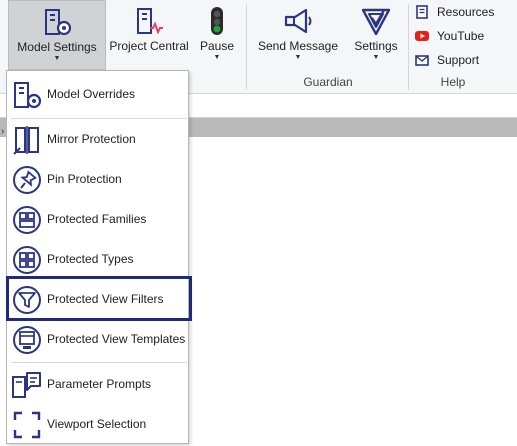 Image resolution: width=517 pixels, height=446 pixels. Describe the element at coordinates (116, 339) in the screenshot. I see `menu-item-label: Protected View Templates` at that location.